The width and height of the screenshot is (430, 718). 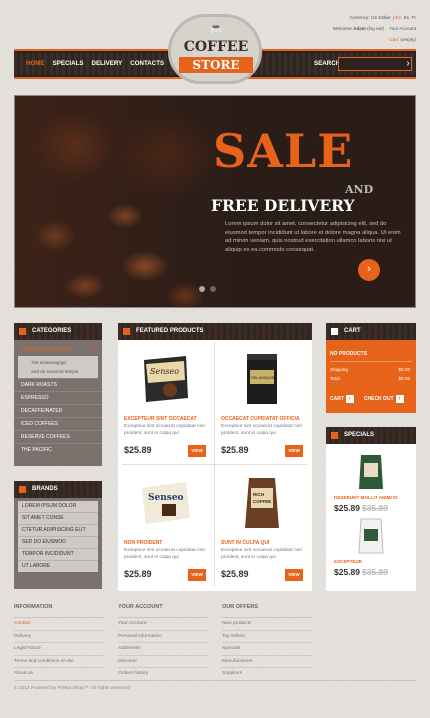 I want to click on total-label: Total, so click(x=335, y=378).